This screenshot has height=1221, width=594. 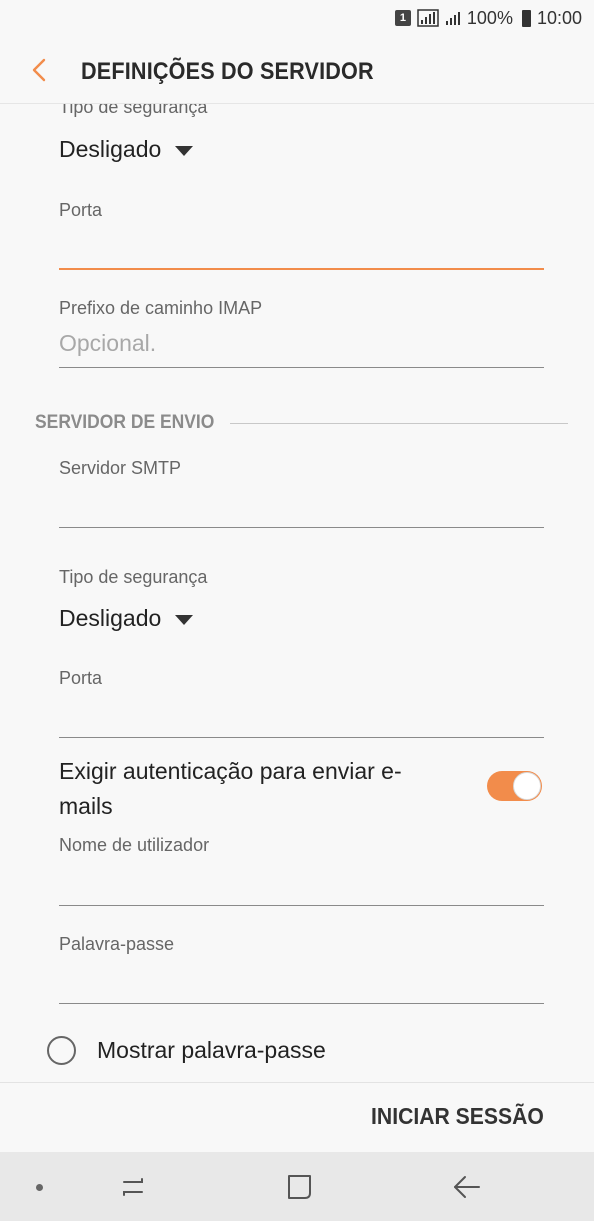 I want to click on incoming-security-dropdown: Desligado, so click(x=126, y=149).